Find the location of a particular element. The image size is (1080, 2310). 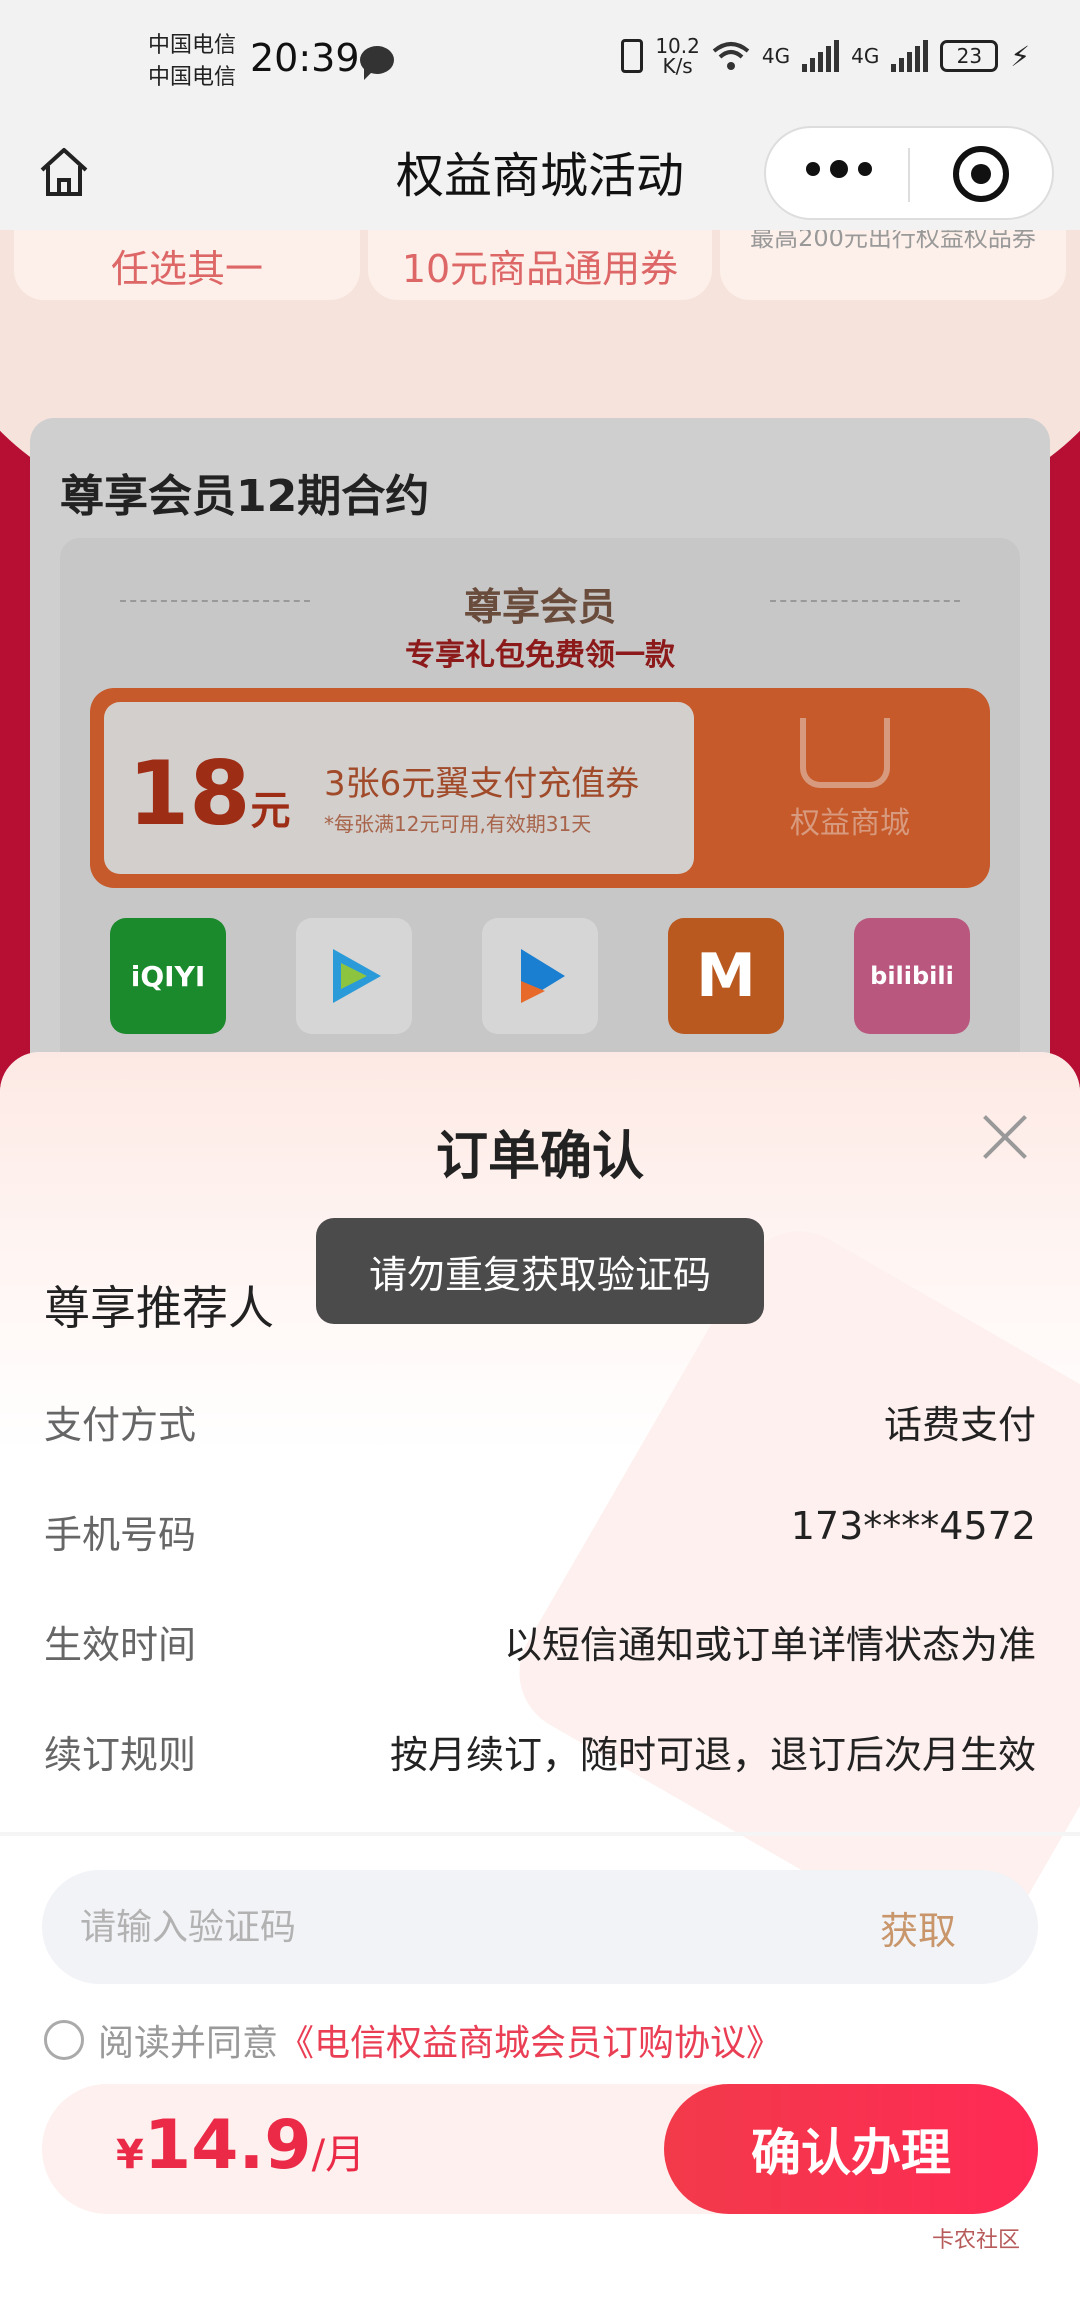

recommender-label: 尊享推荐人 is located at coordinates (159, 1308).